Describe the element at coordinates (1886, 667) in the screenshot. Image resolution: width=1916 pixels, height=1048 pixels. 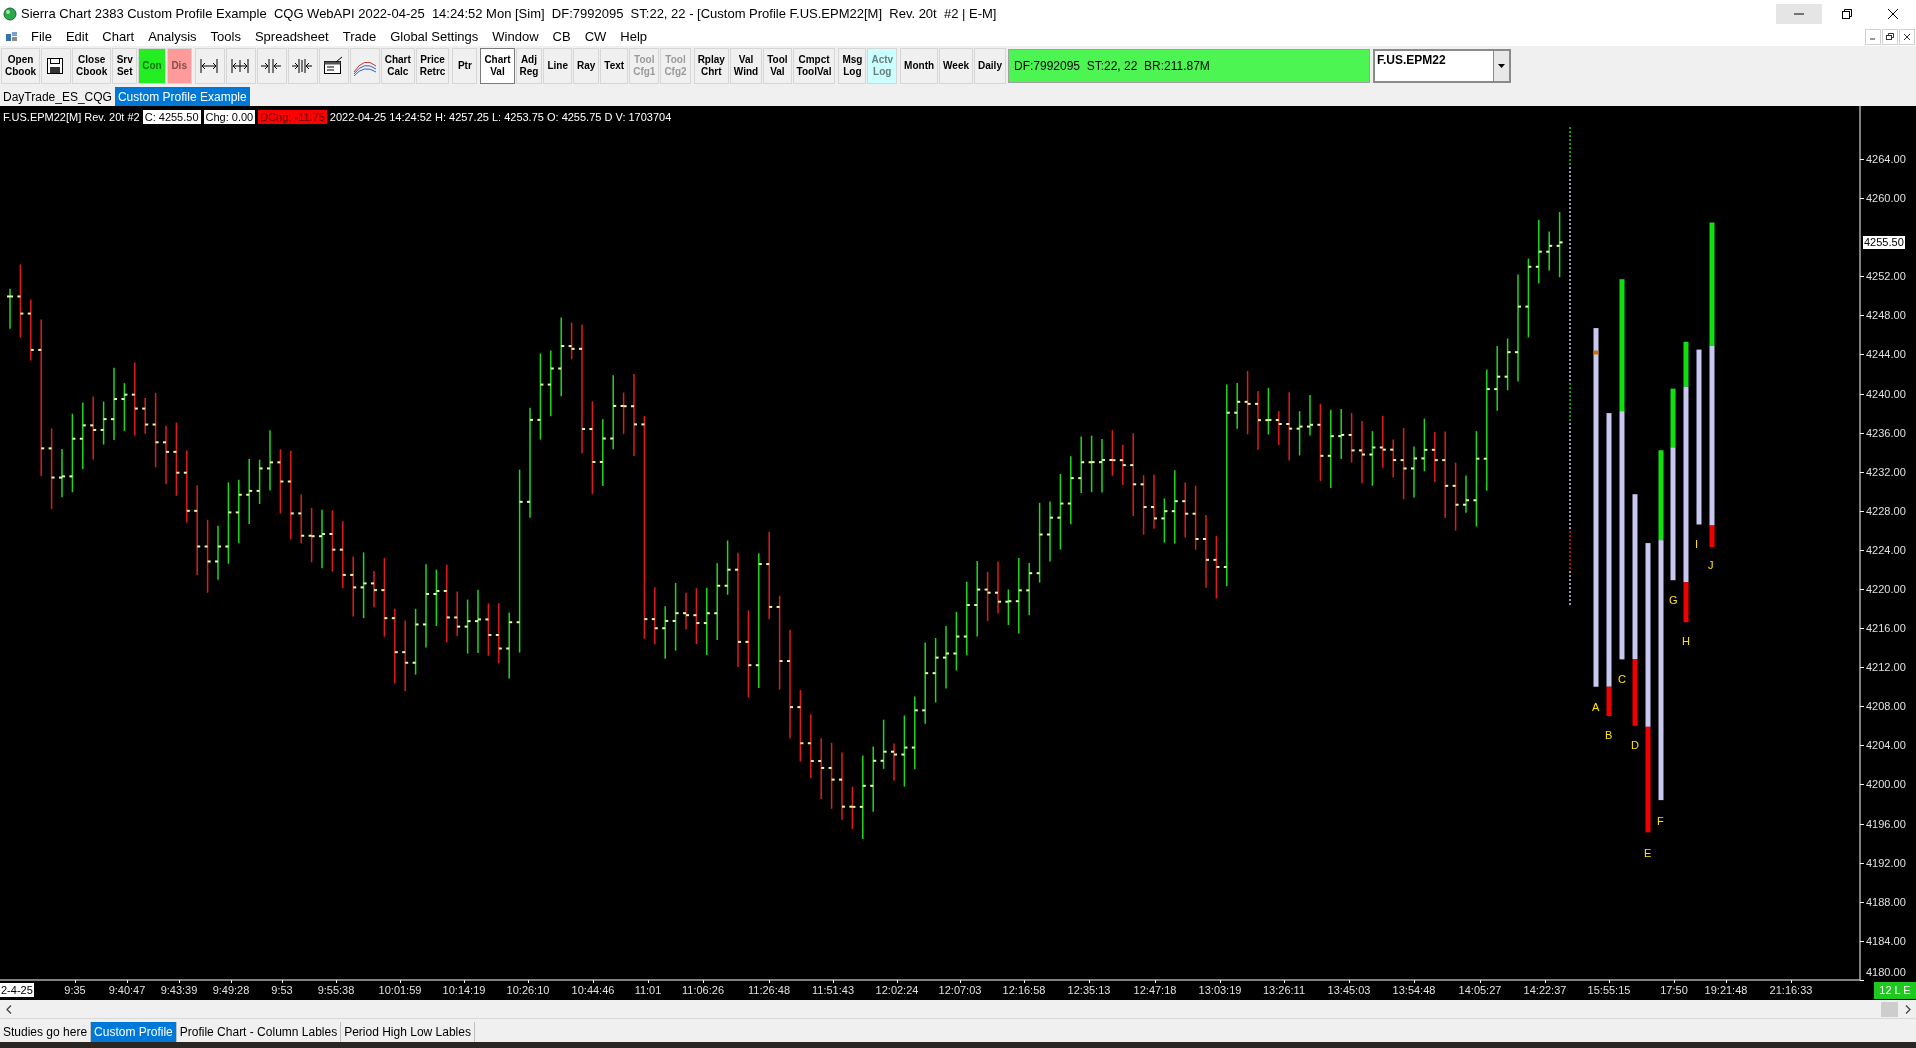
I see `price-axis-label: 4212.00` at that location.